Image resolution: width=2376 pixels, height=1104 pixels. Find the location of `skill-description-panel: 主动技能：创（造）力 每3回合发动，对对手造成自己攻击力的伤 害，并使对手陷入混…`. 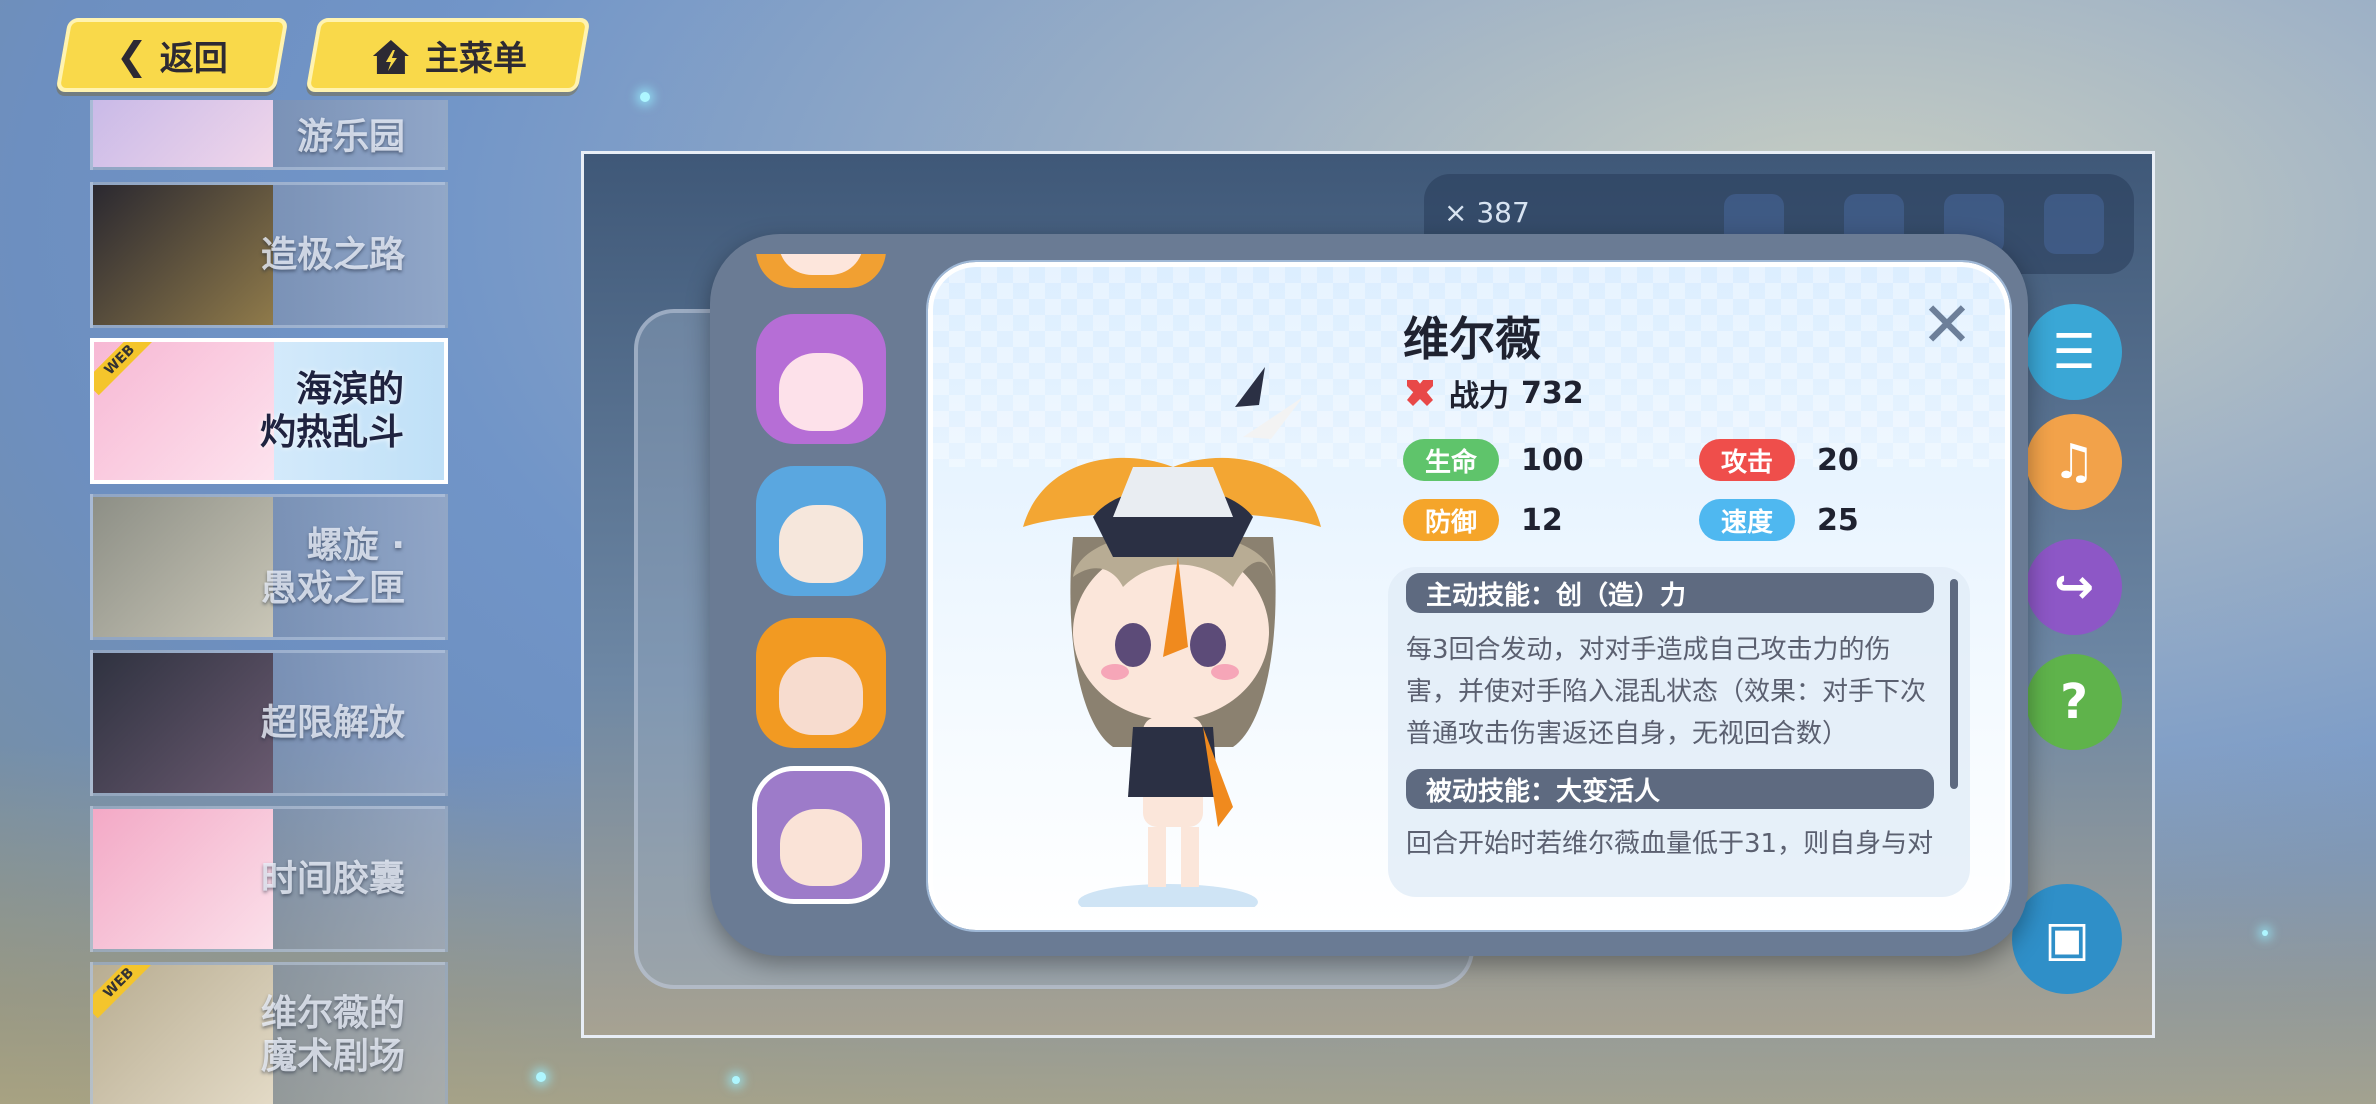

skill-description-panel: 主动技能：创（造）力 每3回合发动，对对手造成自己攻击力的伤 害，并使对手陷入混… is located at coordinates (1679, 732).